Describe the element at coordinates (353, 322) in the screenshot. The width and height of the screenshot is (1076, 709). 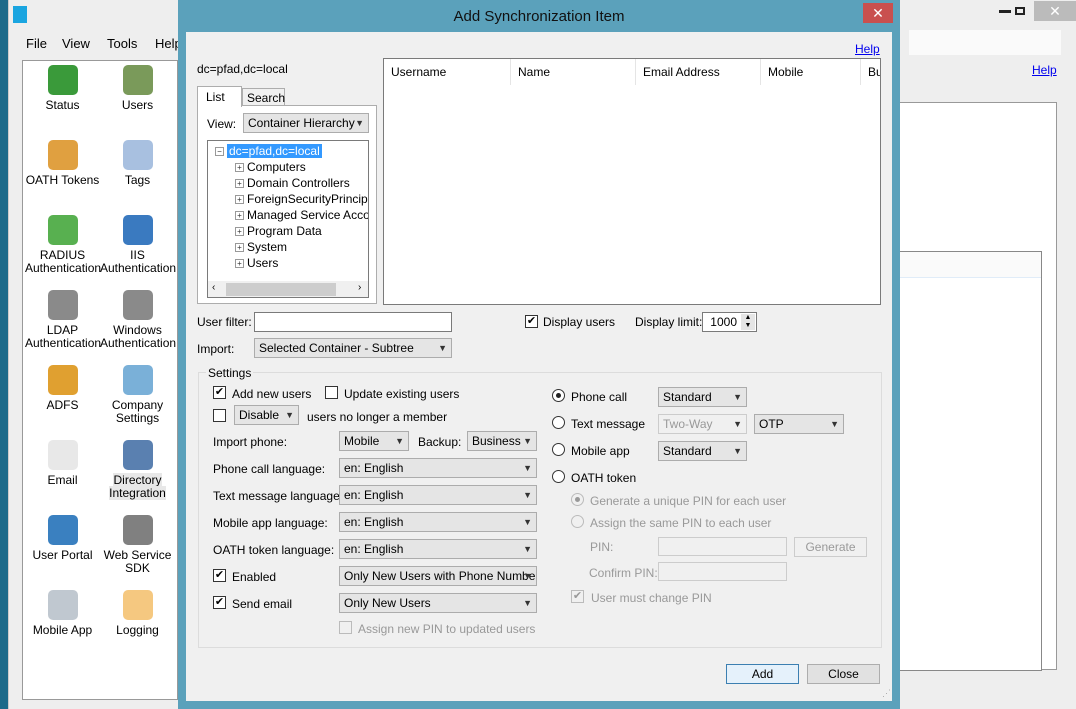
I see `user-filter-input` at that location.